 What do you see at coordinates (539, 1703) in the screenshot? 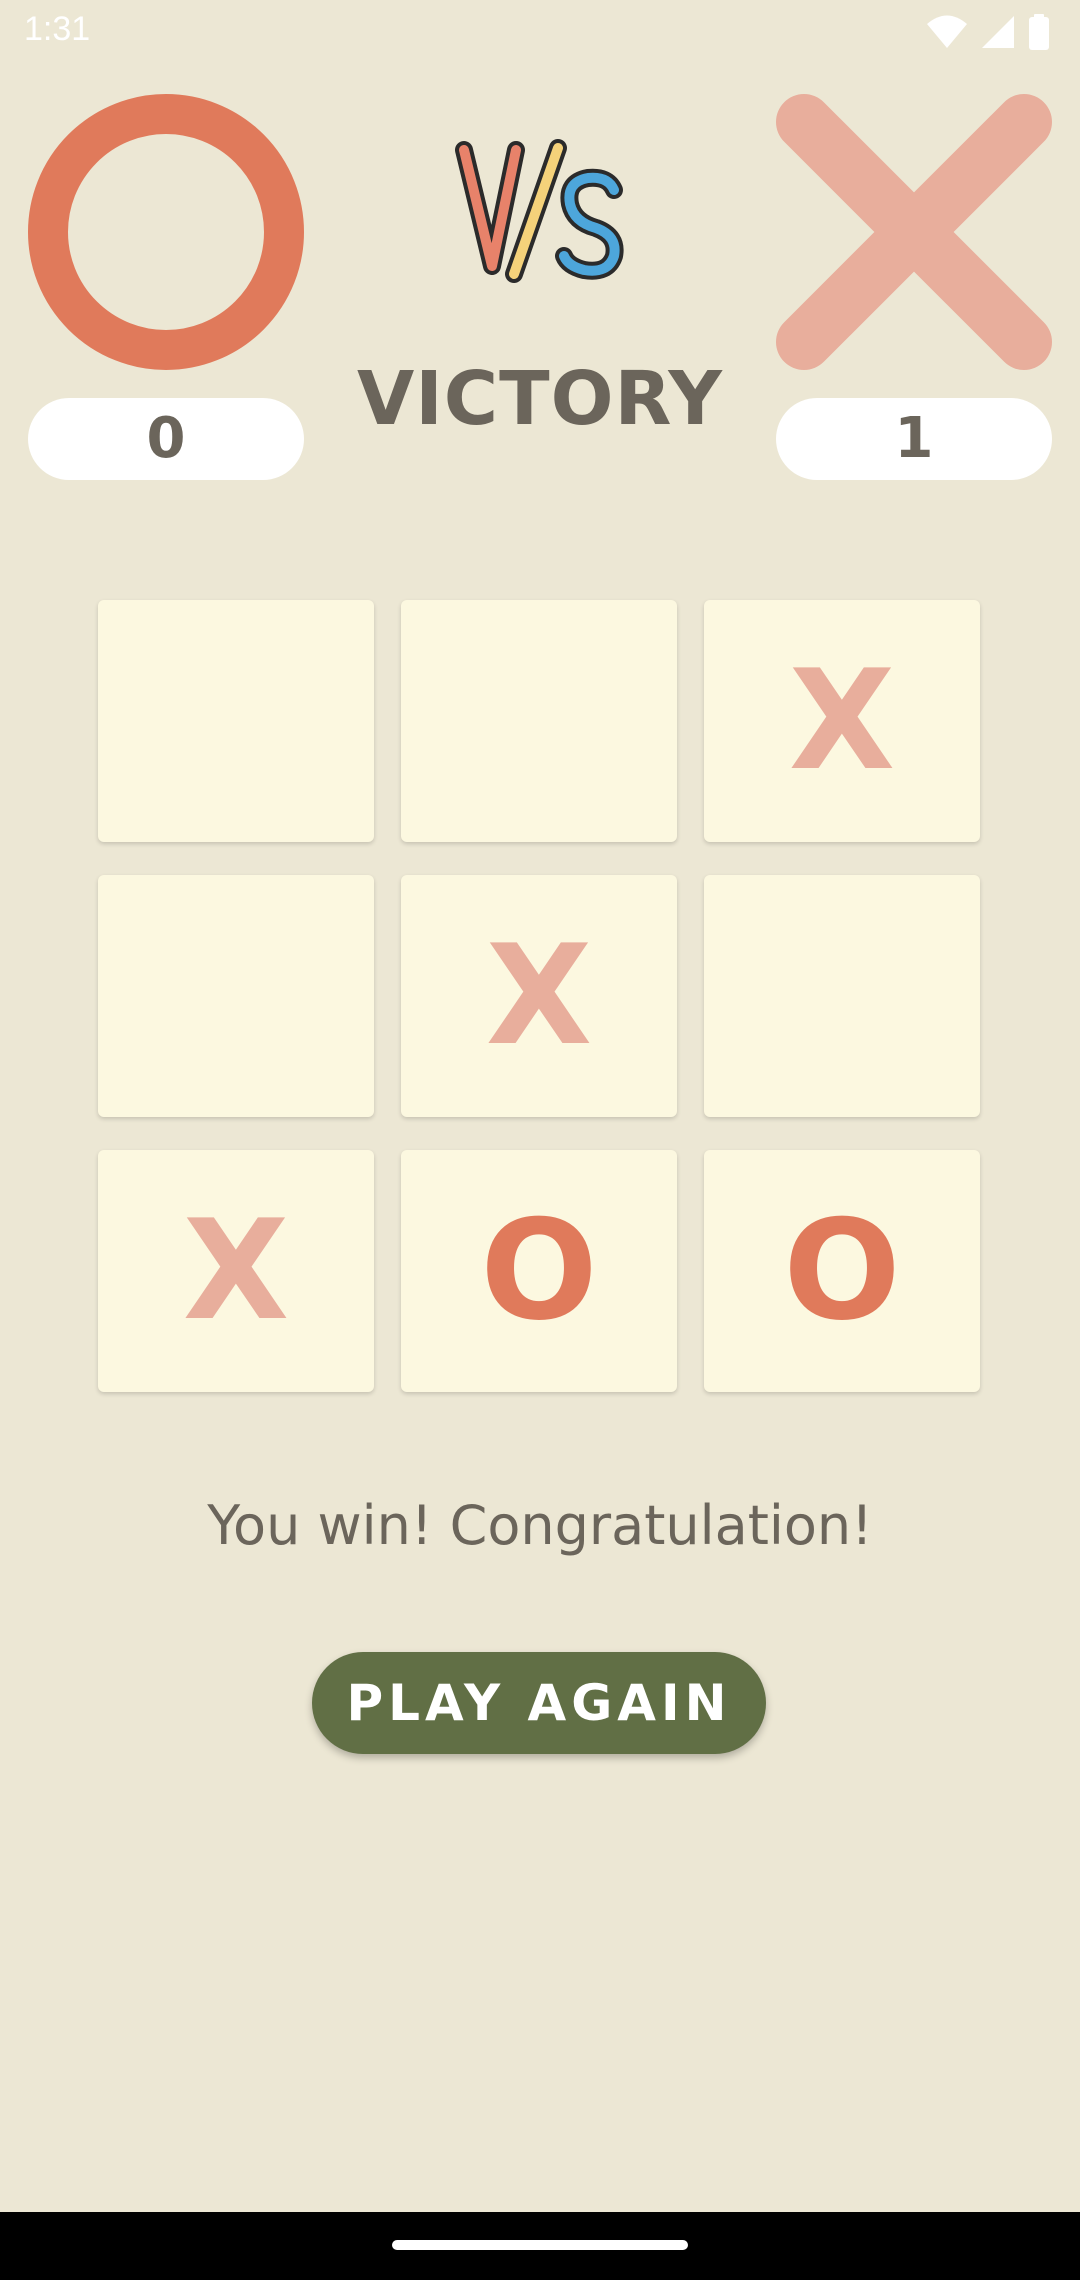
I see `play-again-button: PLAY AGAIN` at bounding box center [539, 1703].